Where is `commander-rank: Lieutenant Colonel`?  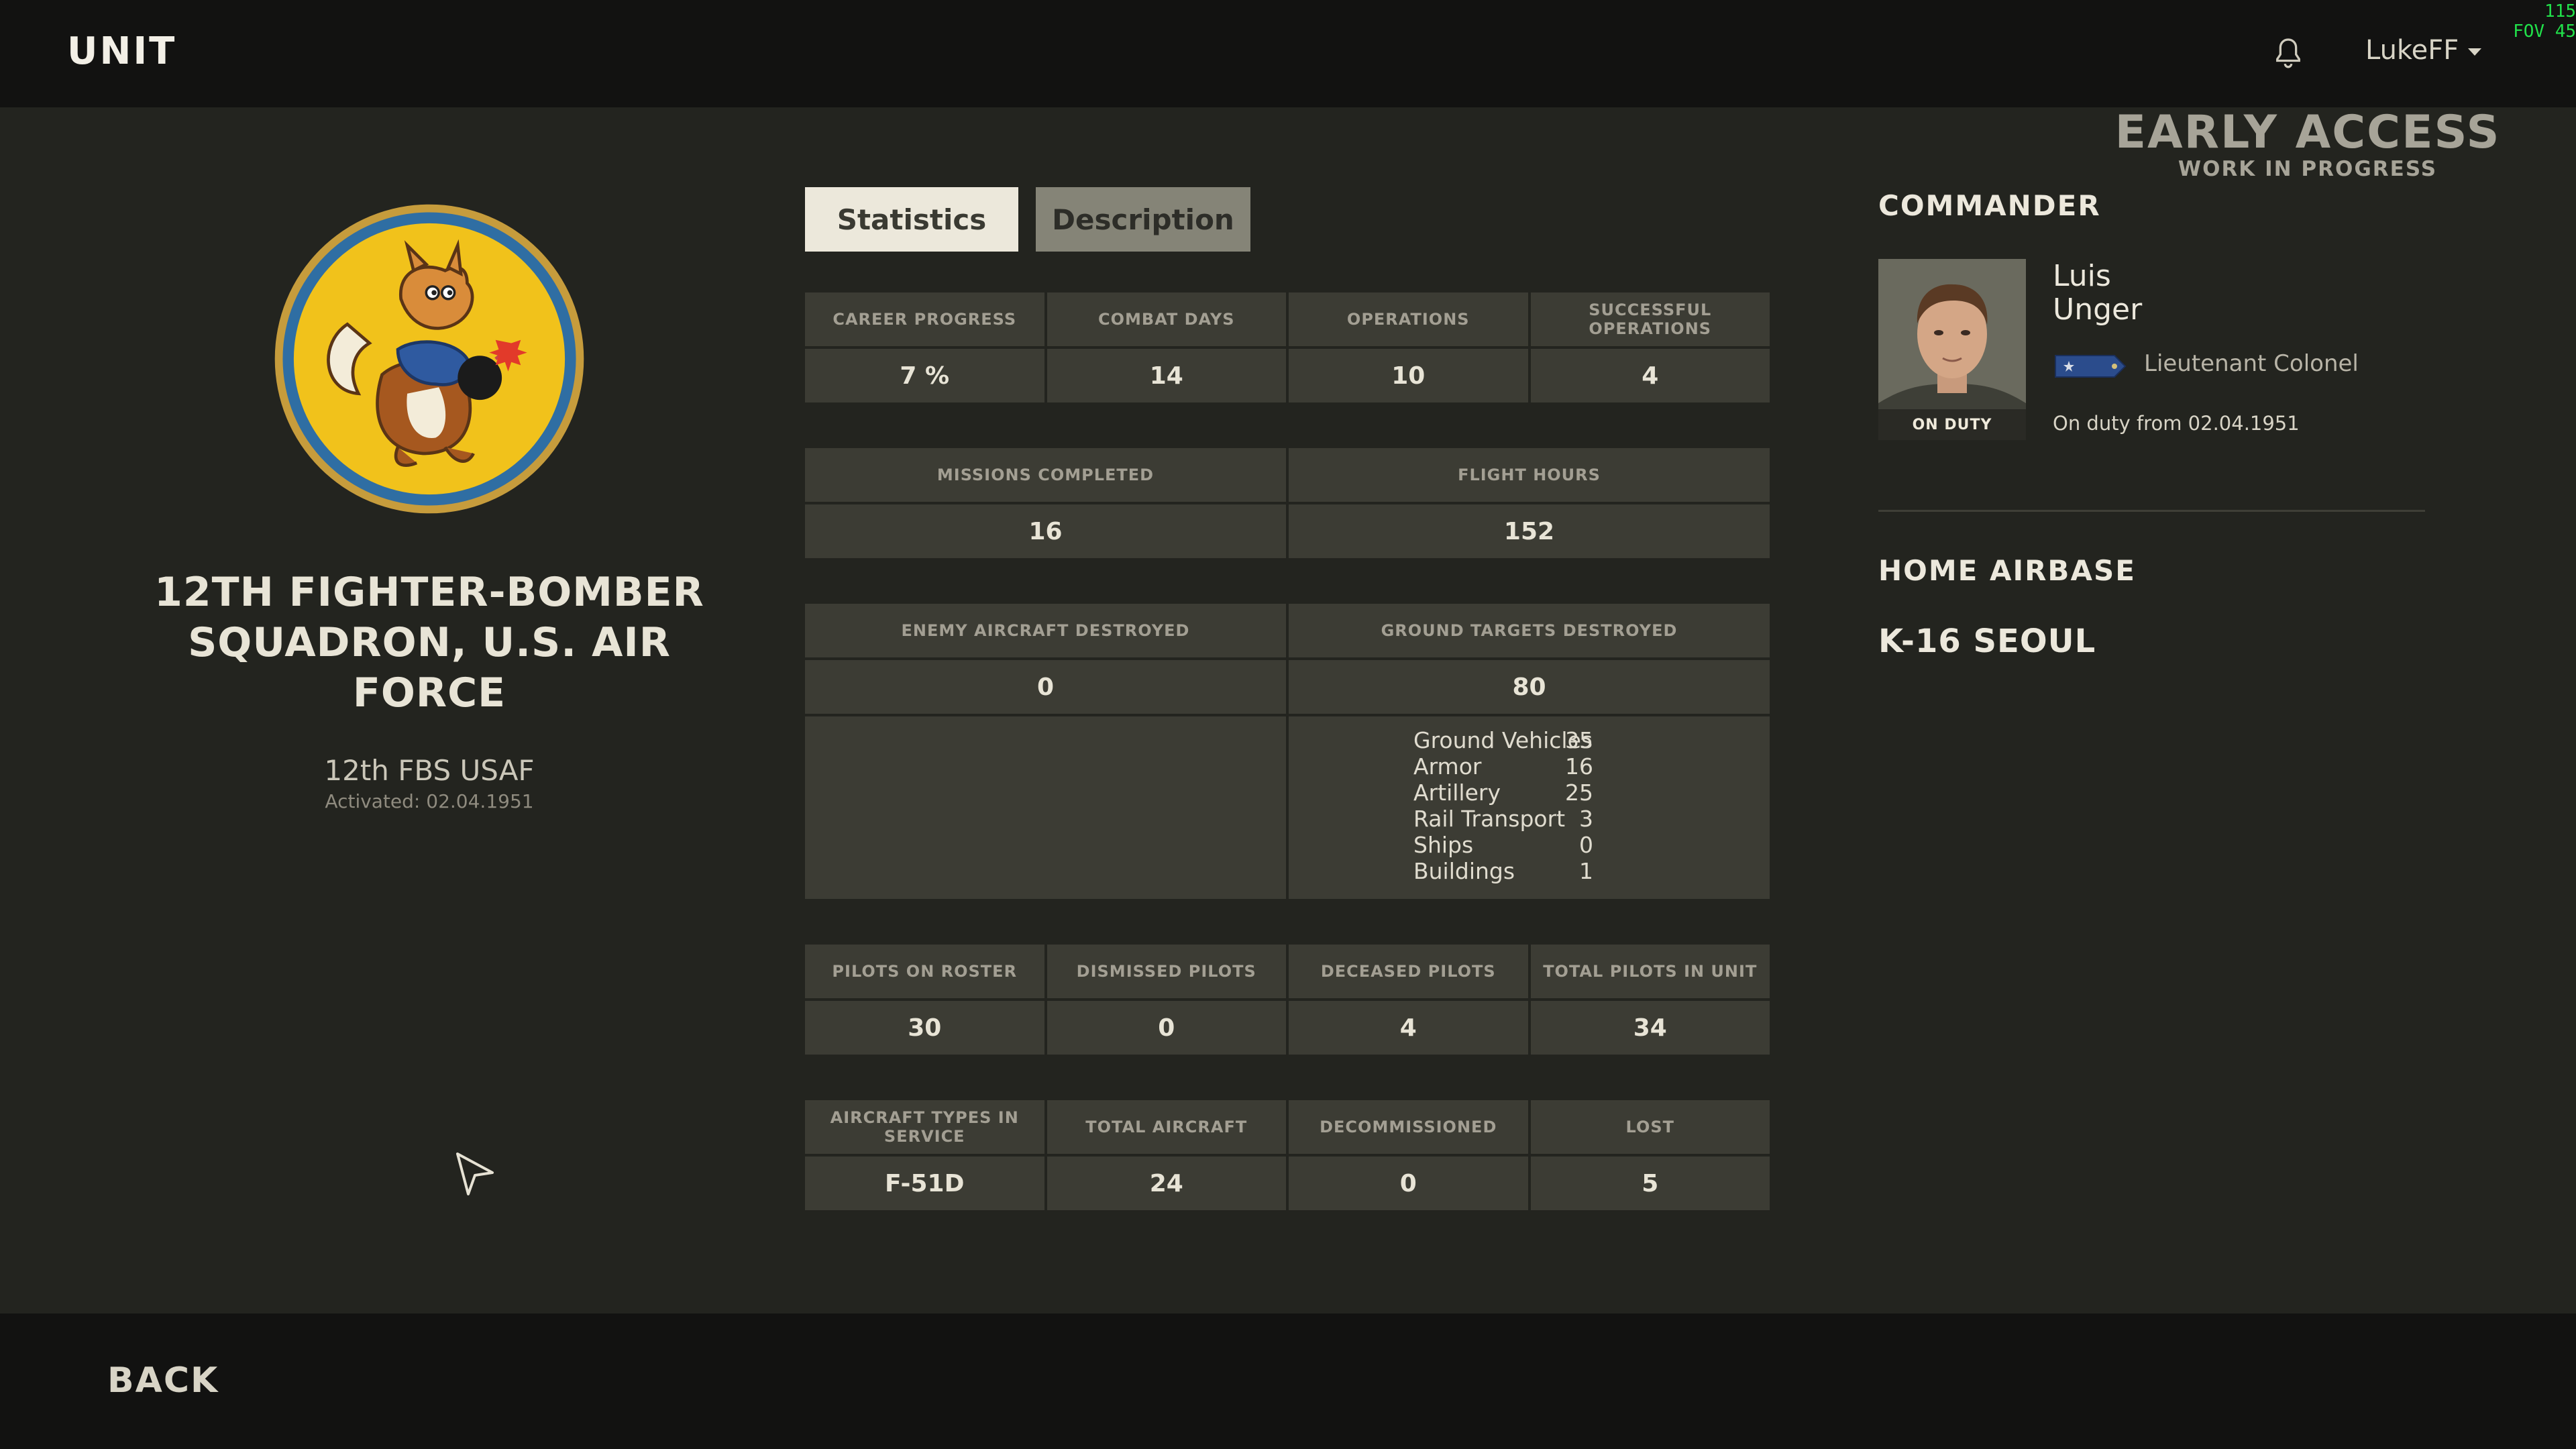
commander-rank: Lieutenant Colonel is located at coordinates (2251, 363).